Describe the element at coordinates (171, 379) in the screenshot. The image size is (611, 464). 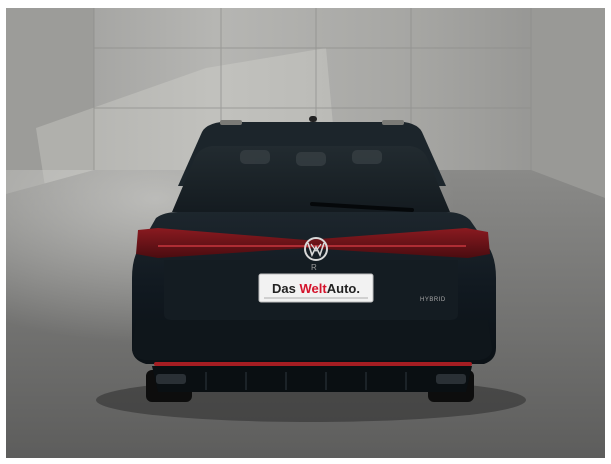
I see `exhaust-left` at that location.